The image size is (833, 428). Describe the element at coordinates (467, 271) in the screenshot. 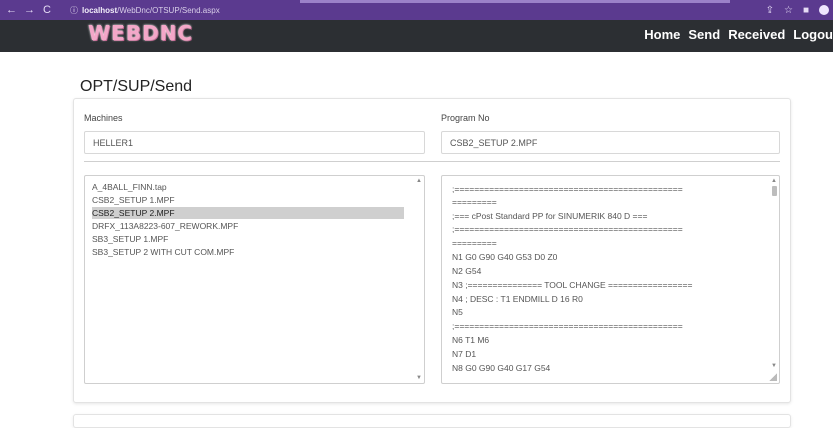

I see `code-line: N2 G54` at that location.